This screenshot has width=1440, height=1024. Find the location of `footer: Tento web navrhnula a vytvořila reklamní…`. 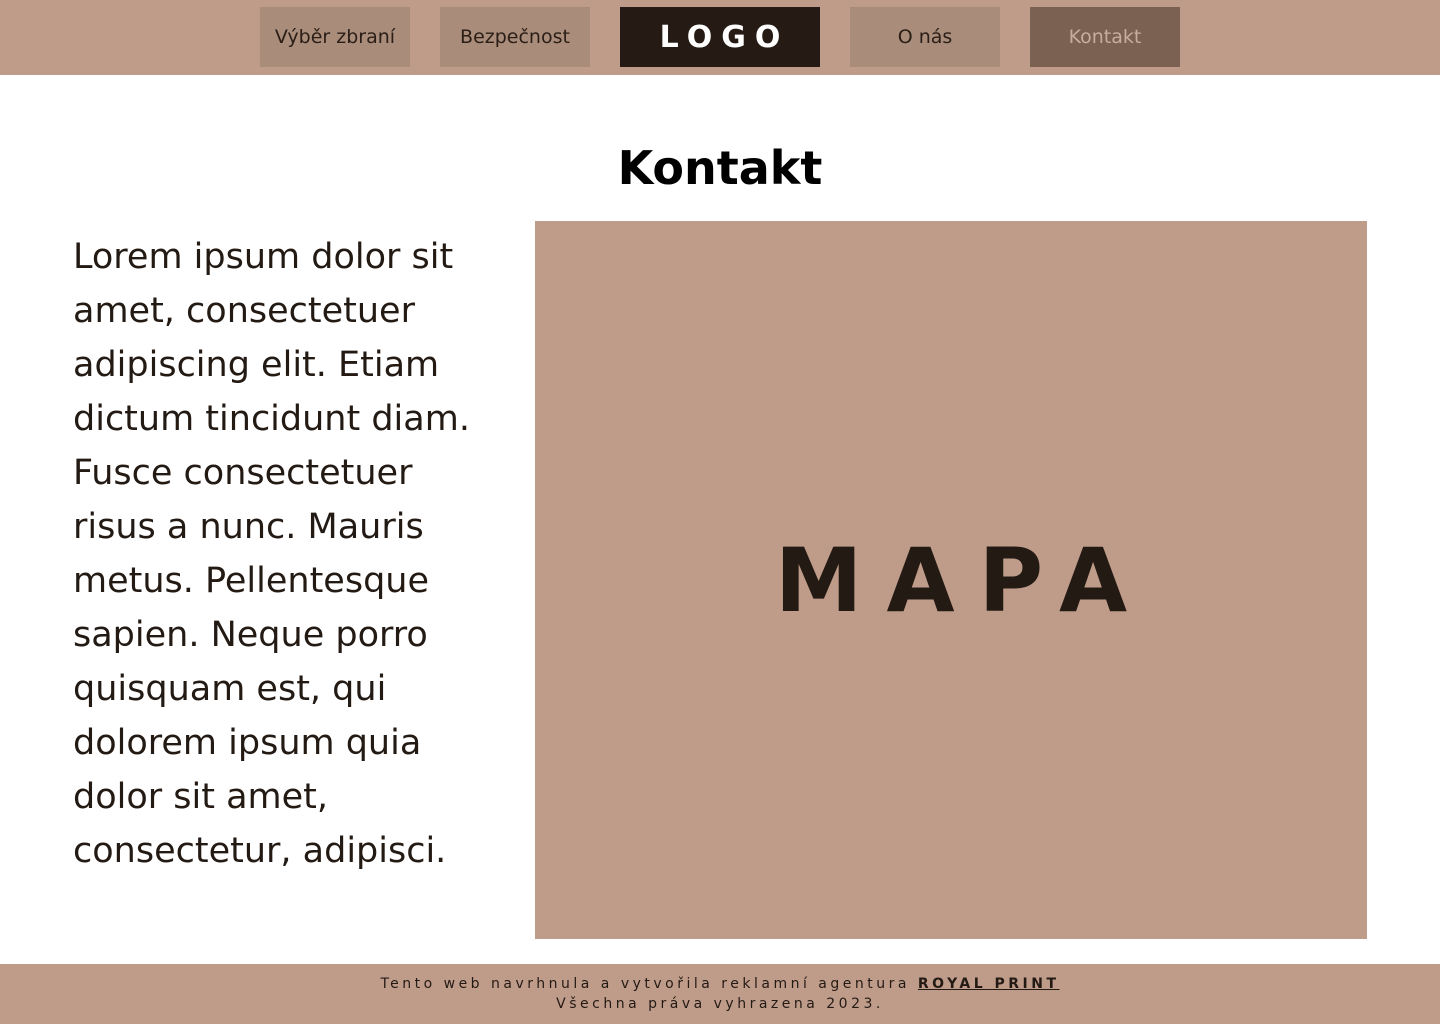

footer: Tento web navrhnula a vytvořila reklamní… is located at coordinates (720, 994).